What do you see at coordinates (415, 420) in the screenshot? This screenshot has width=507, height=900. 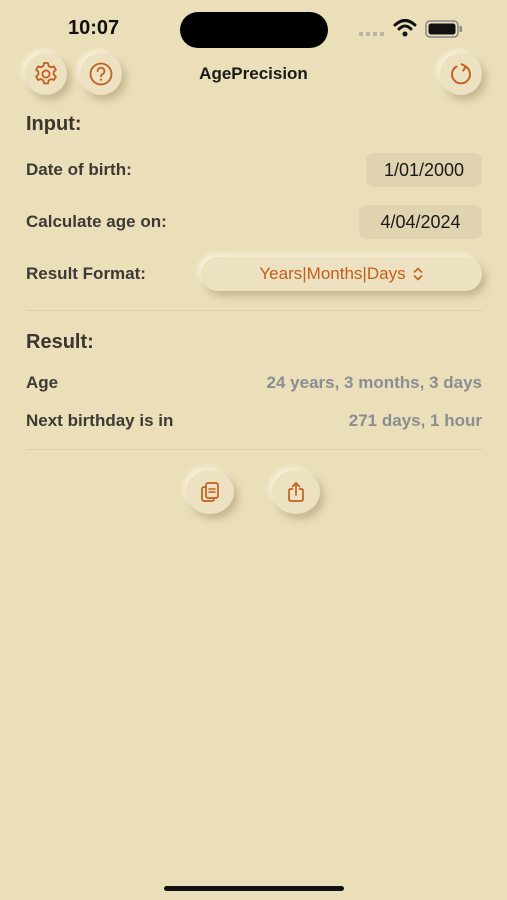 I see `next-birthday-value: 271 days, 1 hour` at bounding box center [415, 420].